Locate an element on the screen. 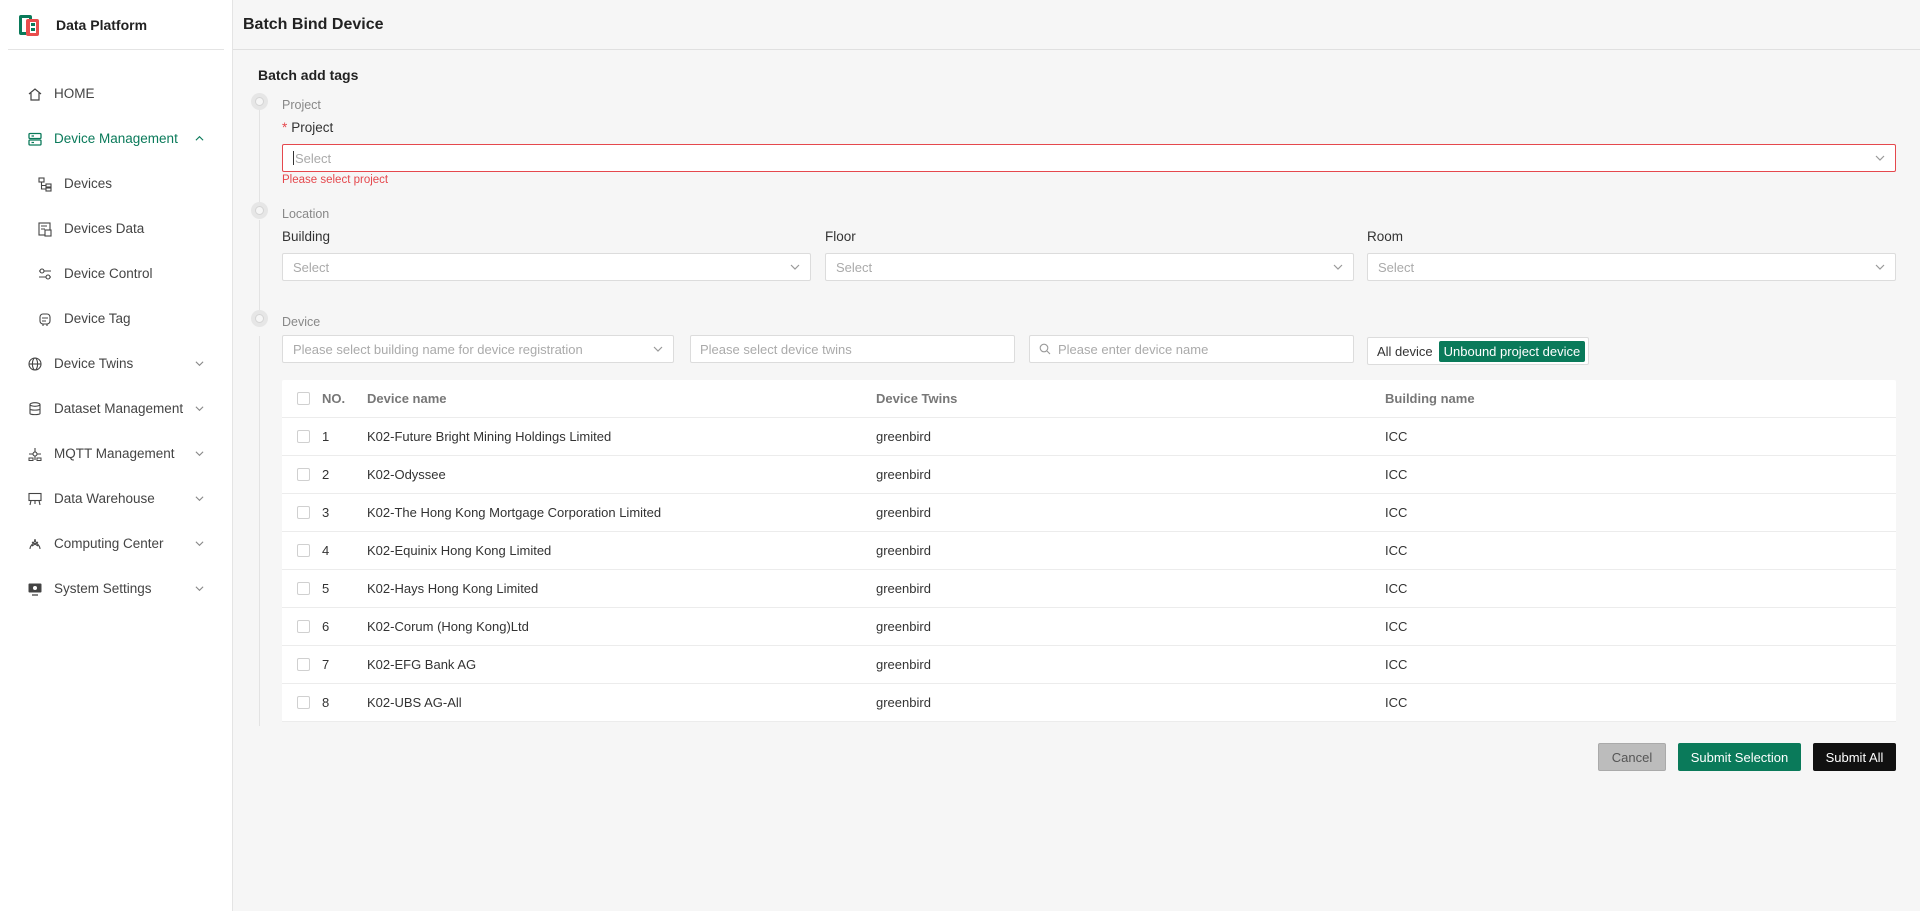 The image size is (1920, 911). step-dot-location is located at coordinates (259, 210).